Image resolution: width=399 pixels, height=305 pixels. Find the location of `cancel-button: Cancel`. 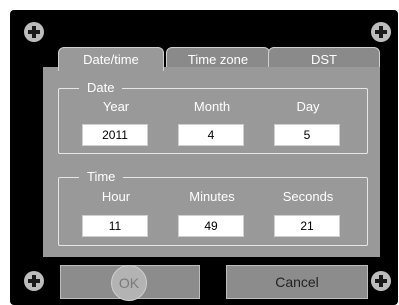

cancel-button: Cancel is located at coordinates (297, 282).